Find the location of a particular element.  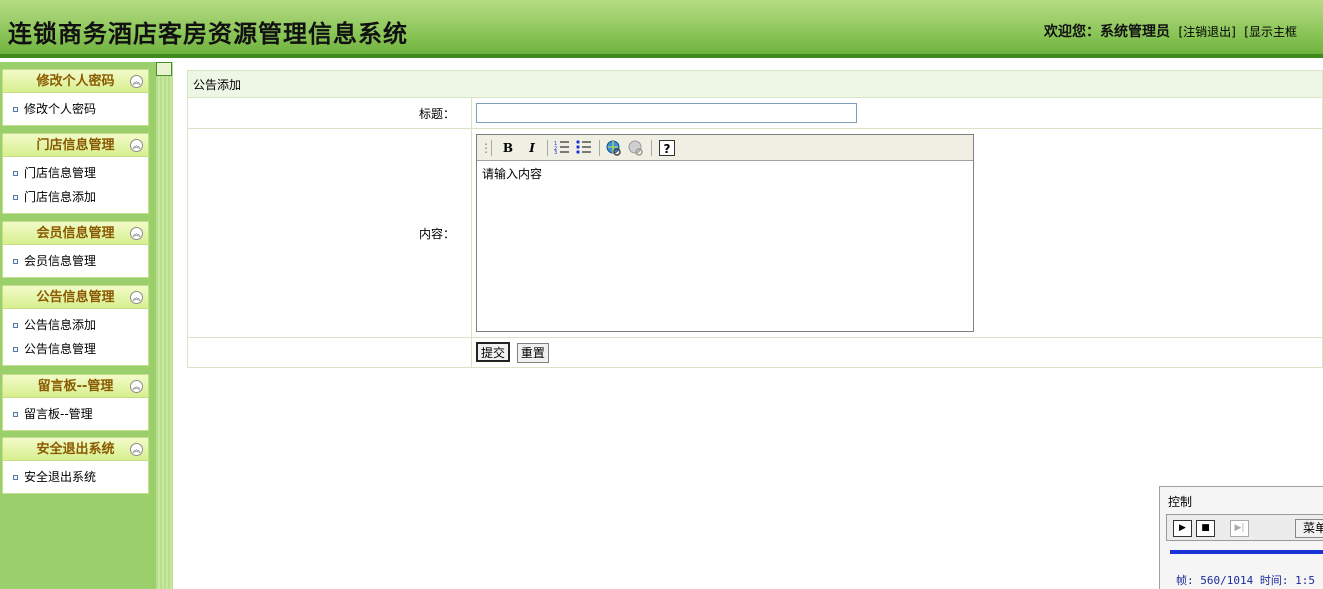

sidebar-item-store-manage: 门店信息管理 is located at coordinates (75, 173).